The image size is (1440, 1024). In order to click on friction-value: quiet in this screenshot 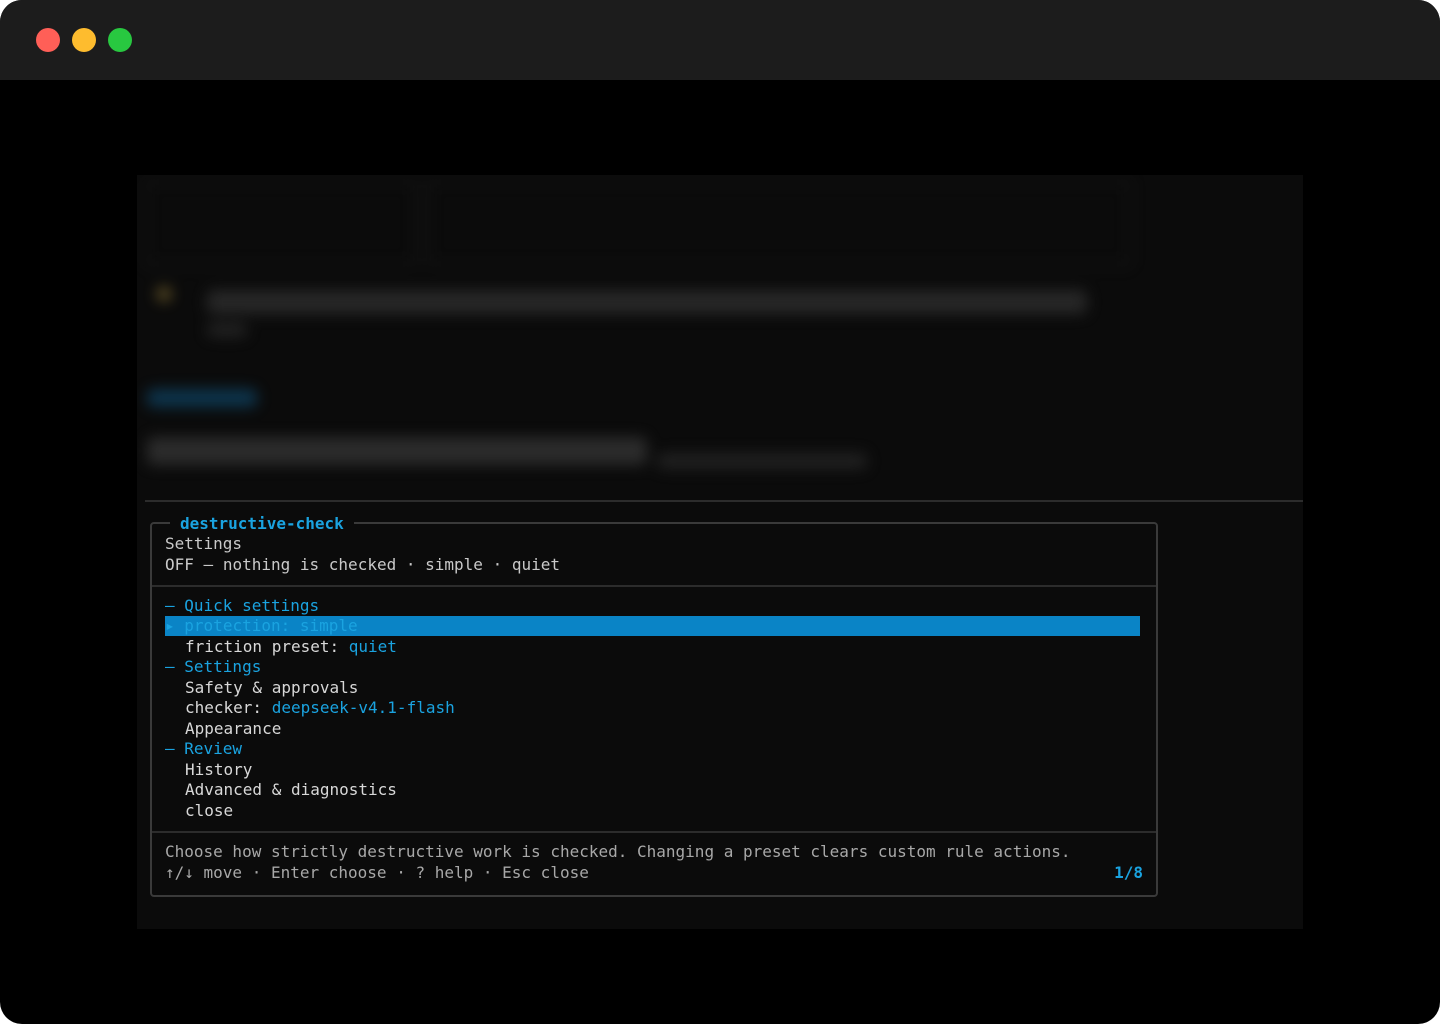, I will do `click(372, 646)`.